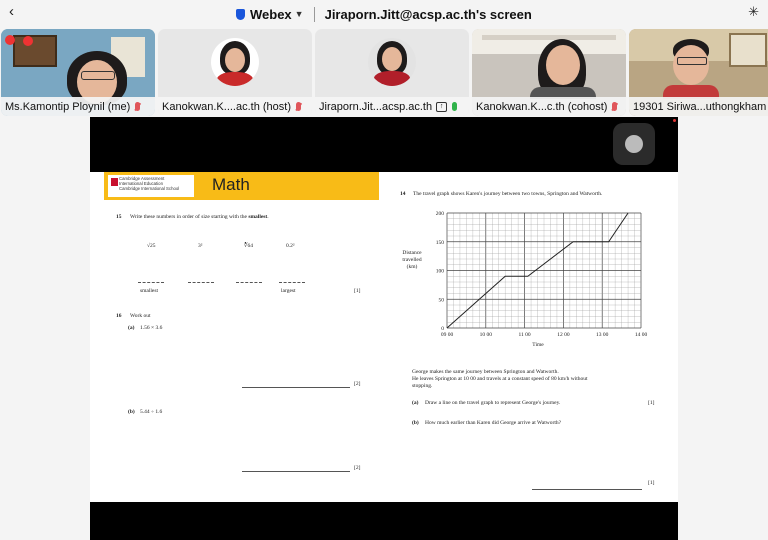  What do you see at coordinates (258, 217) in the screenshot?
I see `question-text-bold: smallest` at bounding box center [258, 217].